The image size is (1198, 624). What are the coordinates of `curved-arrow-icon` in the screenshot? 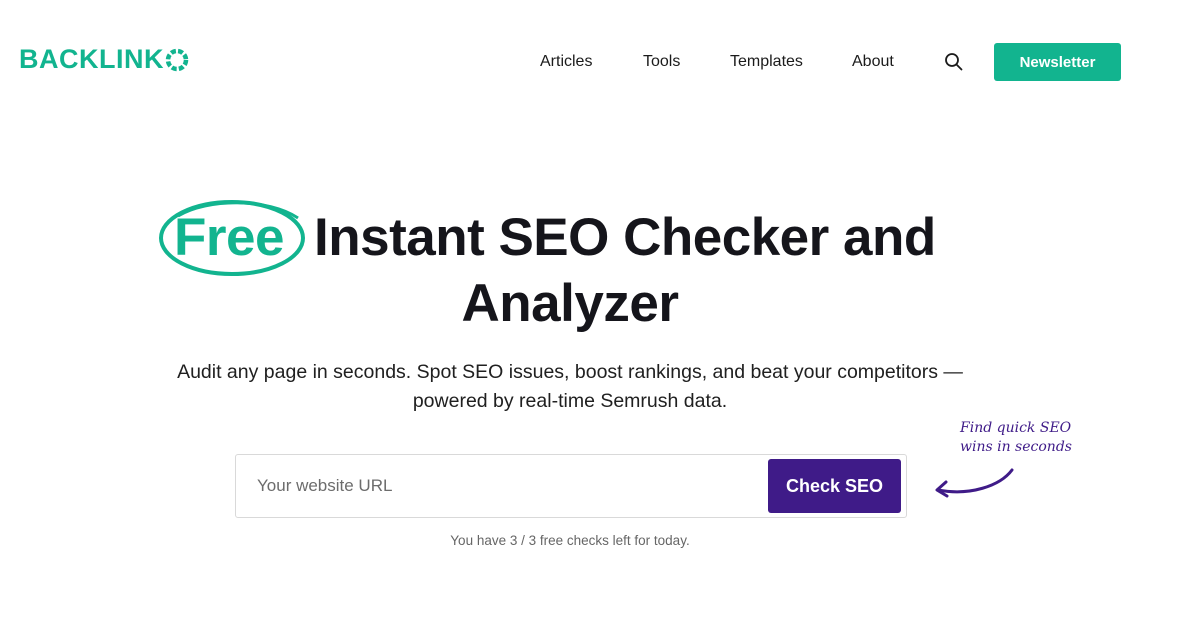 It's located at (974, 483).